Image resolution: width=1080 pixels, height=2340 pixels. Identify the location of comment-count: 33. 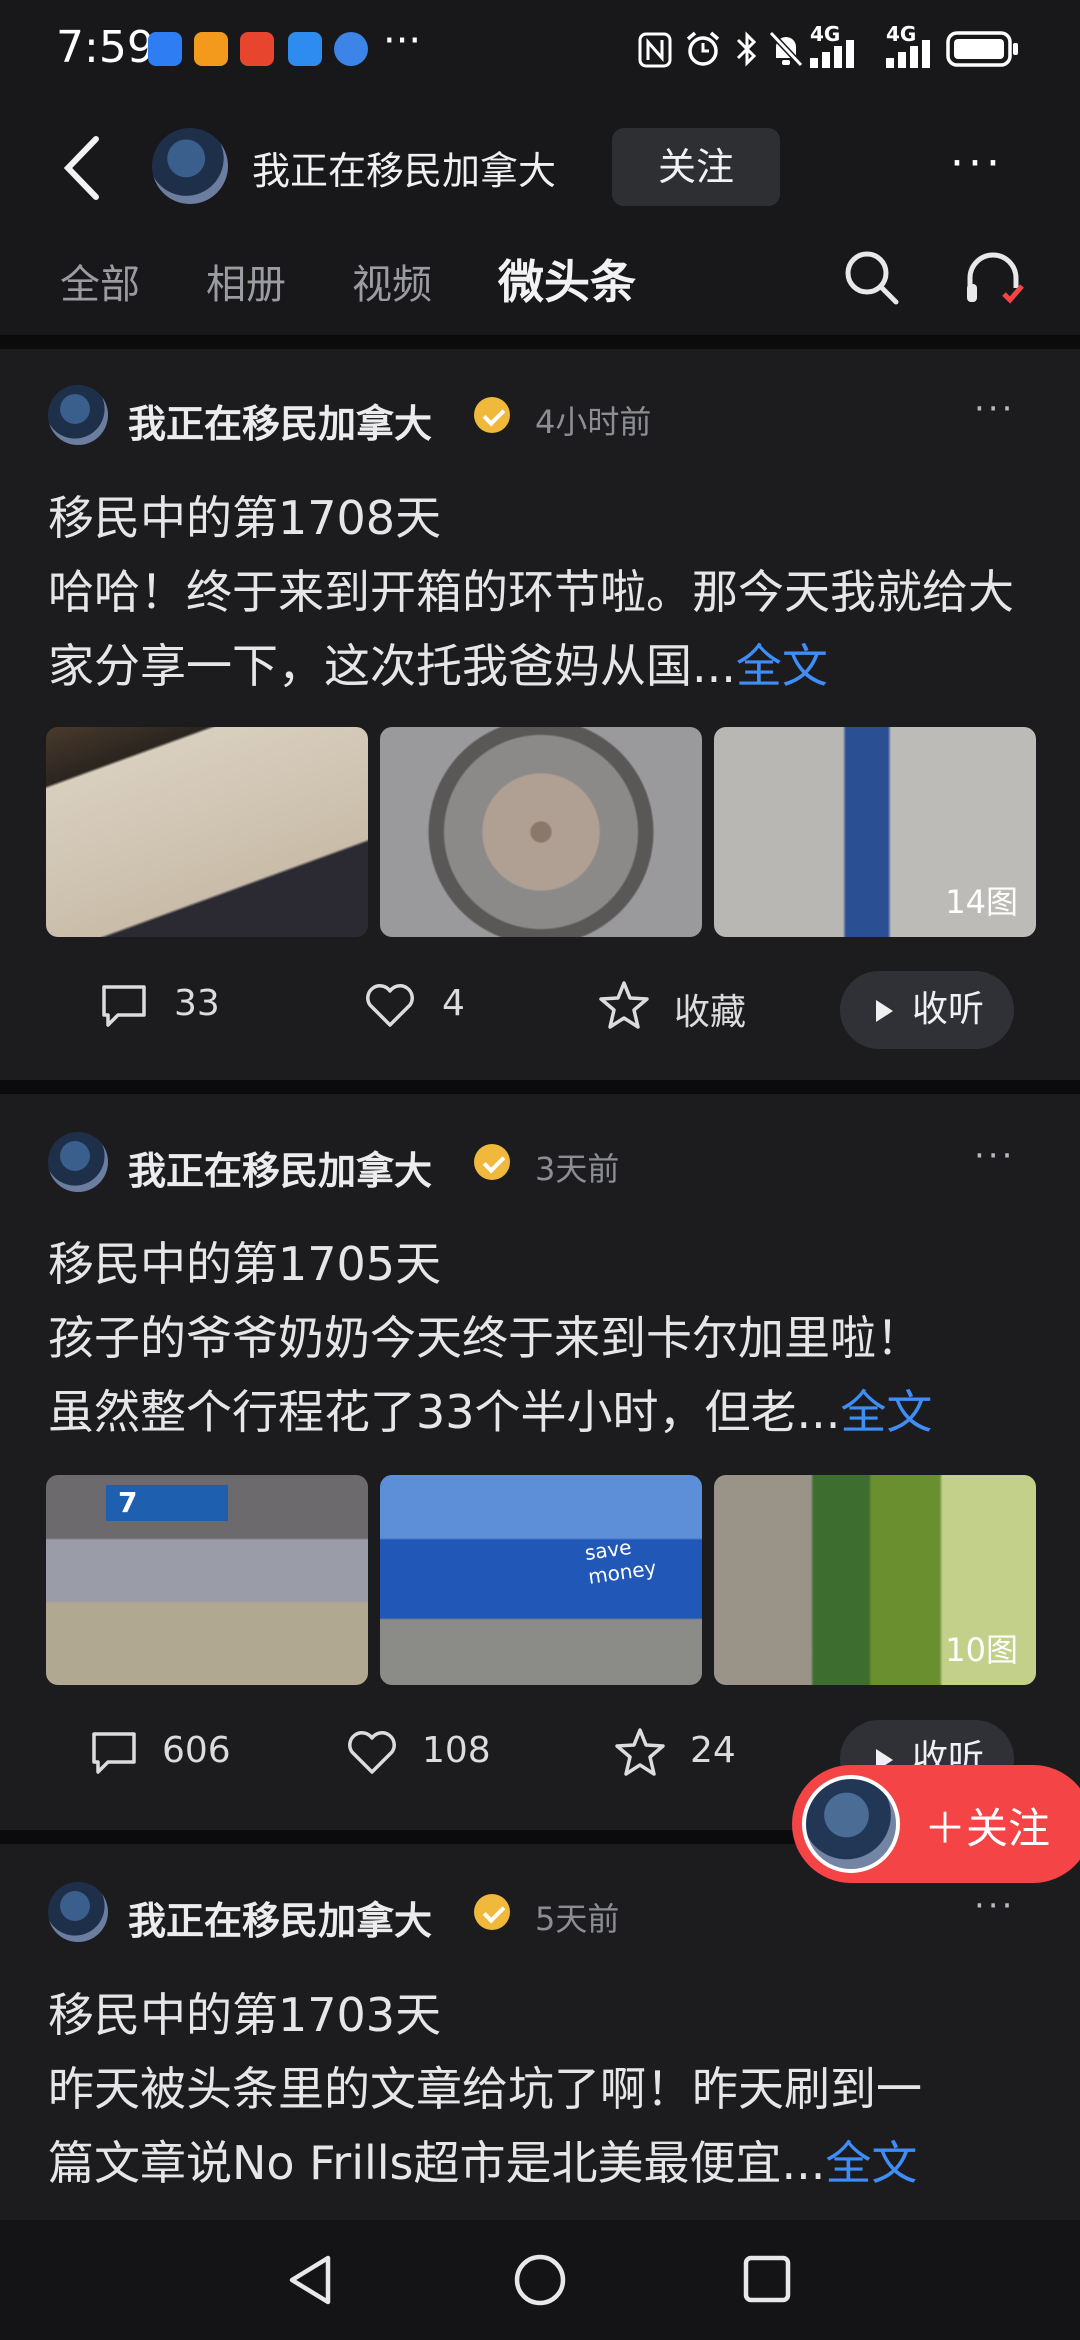
(197, 1003).